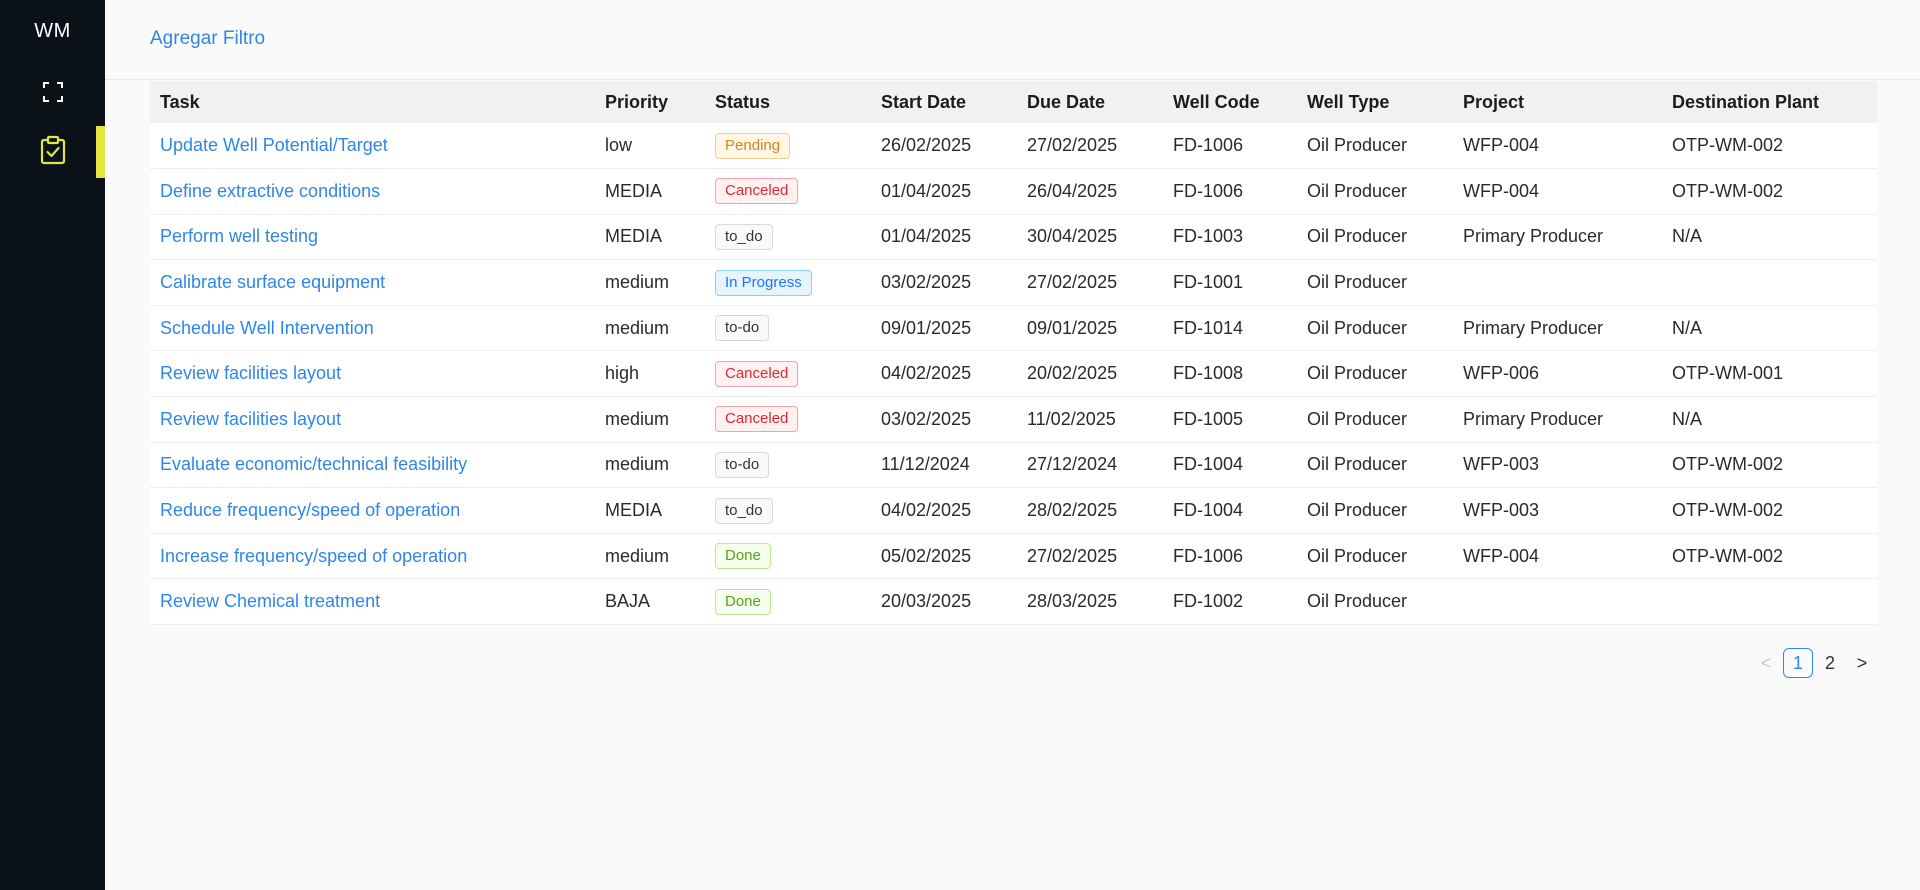 The width and height of the screenshot is (1920, 890). Describe the element at coordinates (100, 152) in the screenshot. I see `active-indicator` at that location.